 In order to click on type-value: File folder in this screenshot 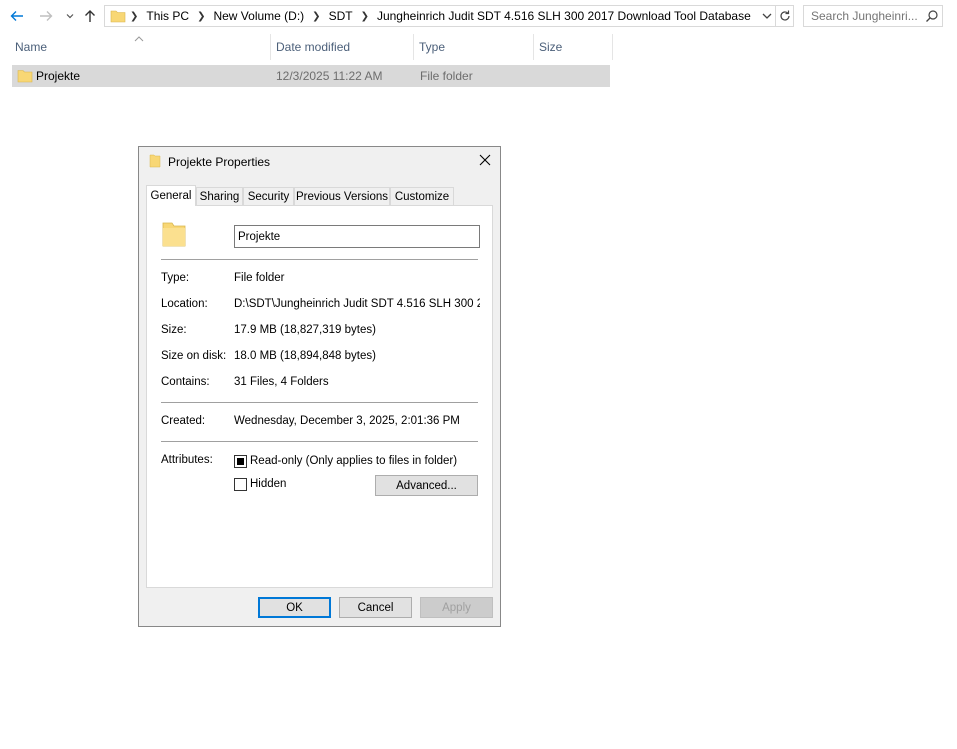, I will do `click(259, 278)`.